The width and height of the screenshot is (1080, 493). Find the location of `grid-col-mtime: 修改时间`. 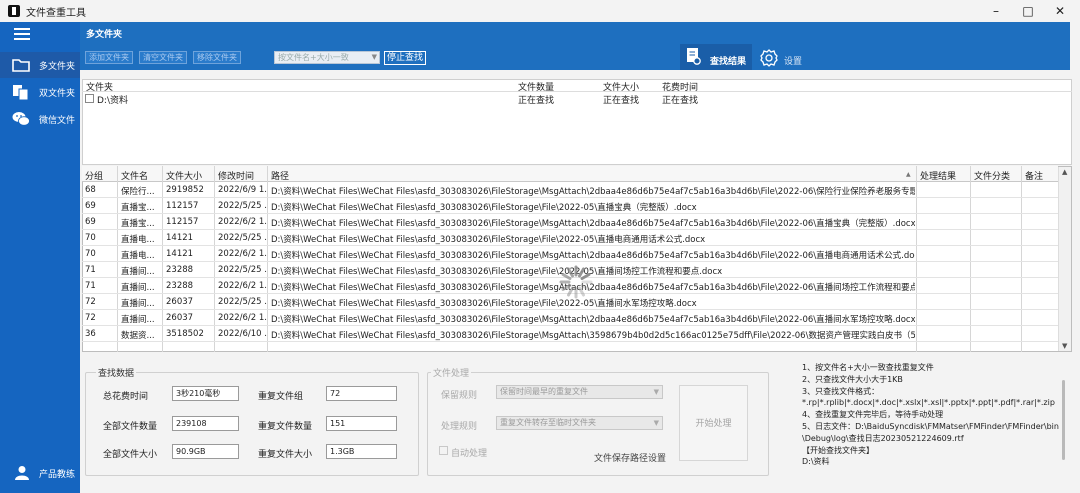

grid-col-mtime: 修改时间 is located at coordinates (236, 175).